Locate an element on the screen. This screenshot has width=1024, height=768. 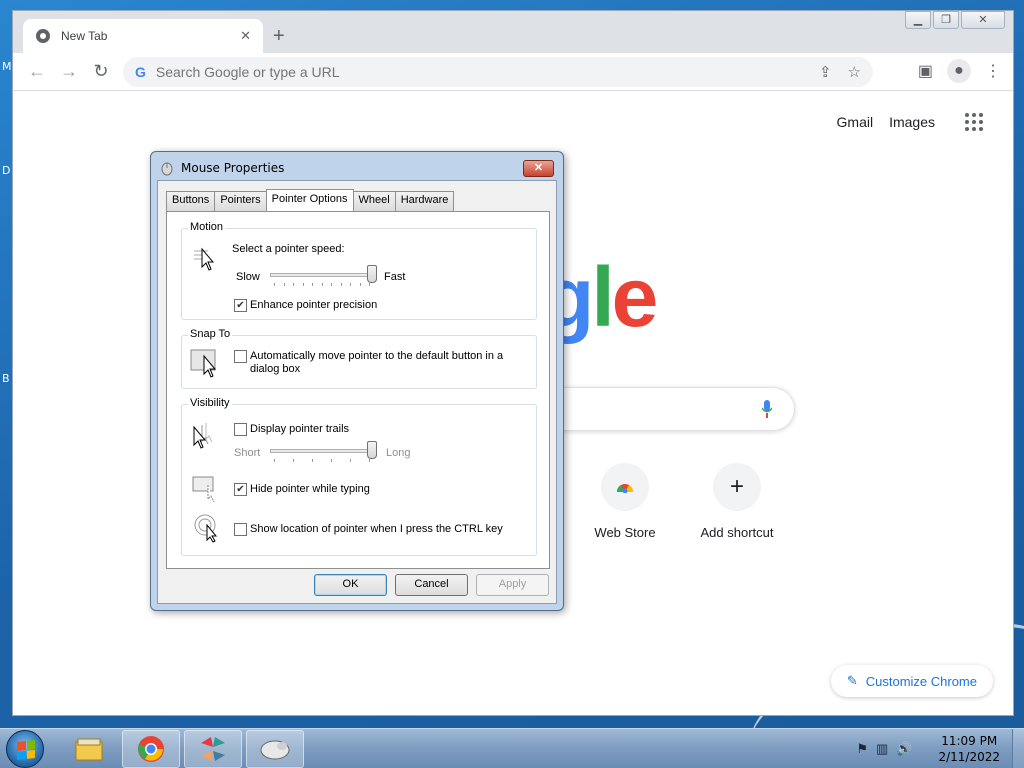
pointer-trails-ticks is located at coordinates (322, 461).